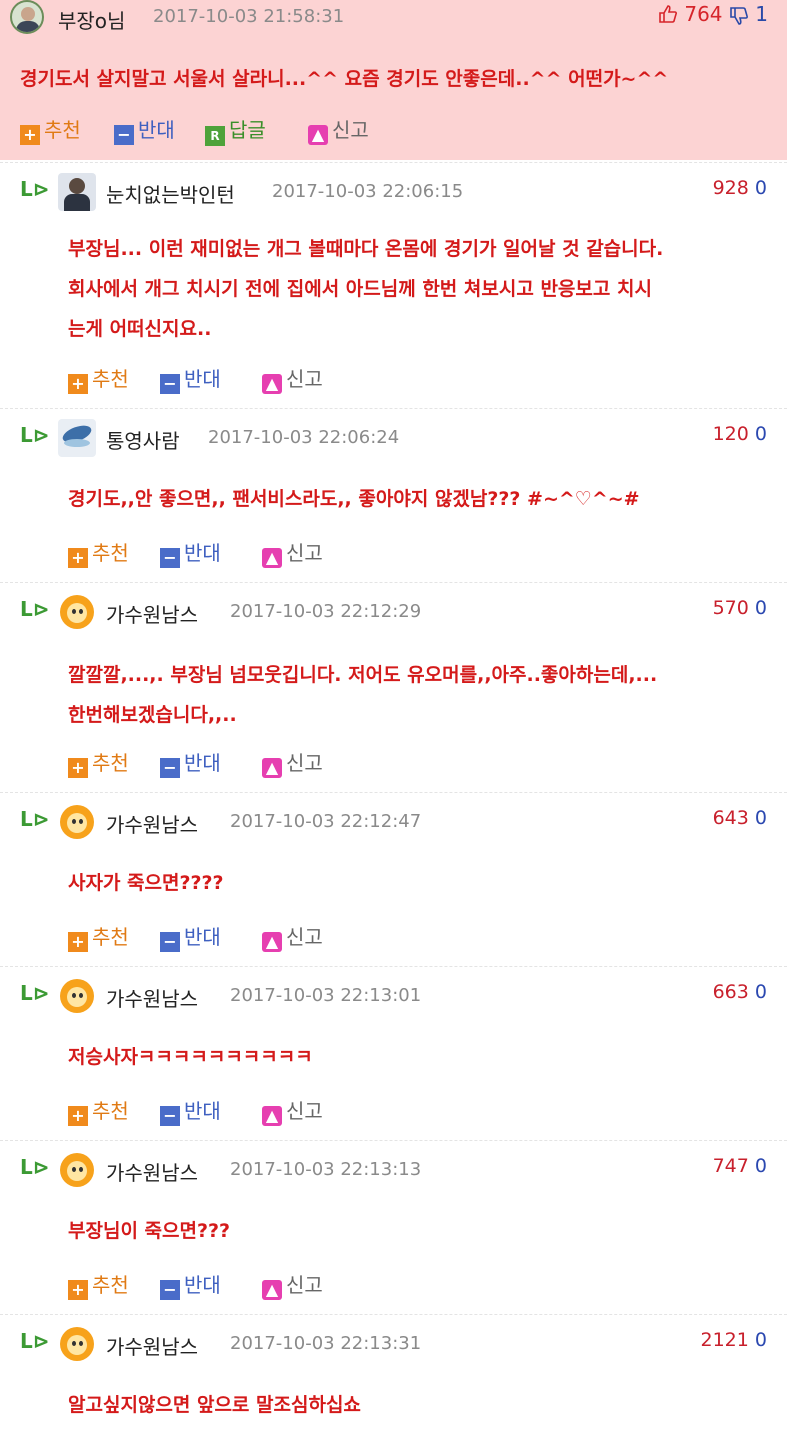 The height and width of the screenshot is (1440, 787). What do you see at coordinates (739, 434) in the screenshot?
I see `comment-score: 120 0` at bounding box center [739, 434].